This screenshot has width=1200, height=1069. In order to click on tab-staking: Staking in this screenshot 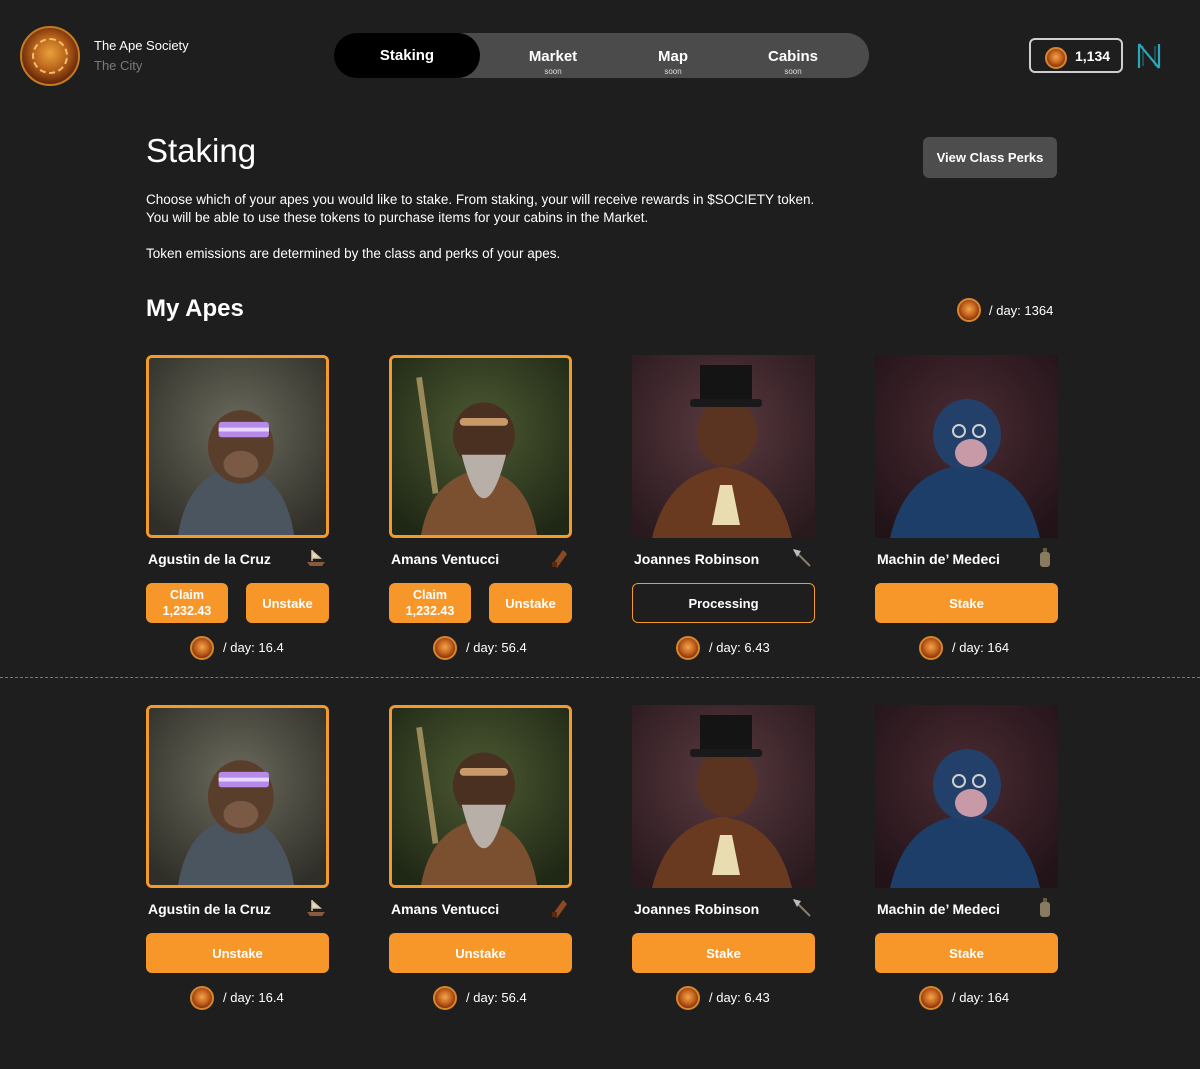, I will do `click(407, 55)`.